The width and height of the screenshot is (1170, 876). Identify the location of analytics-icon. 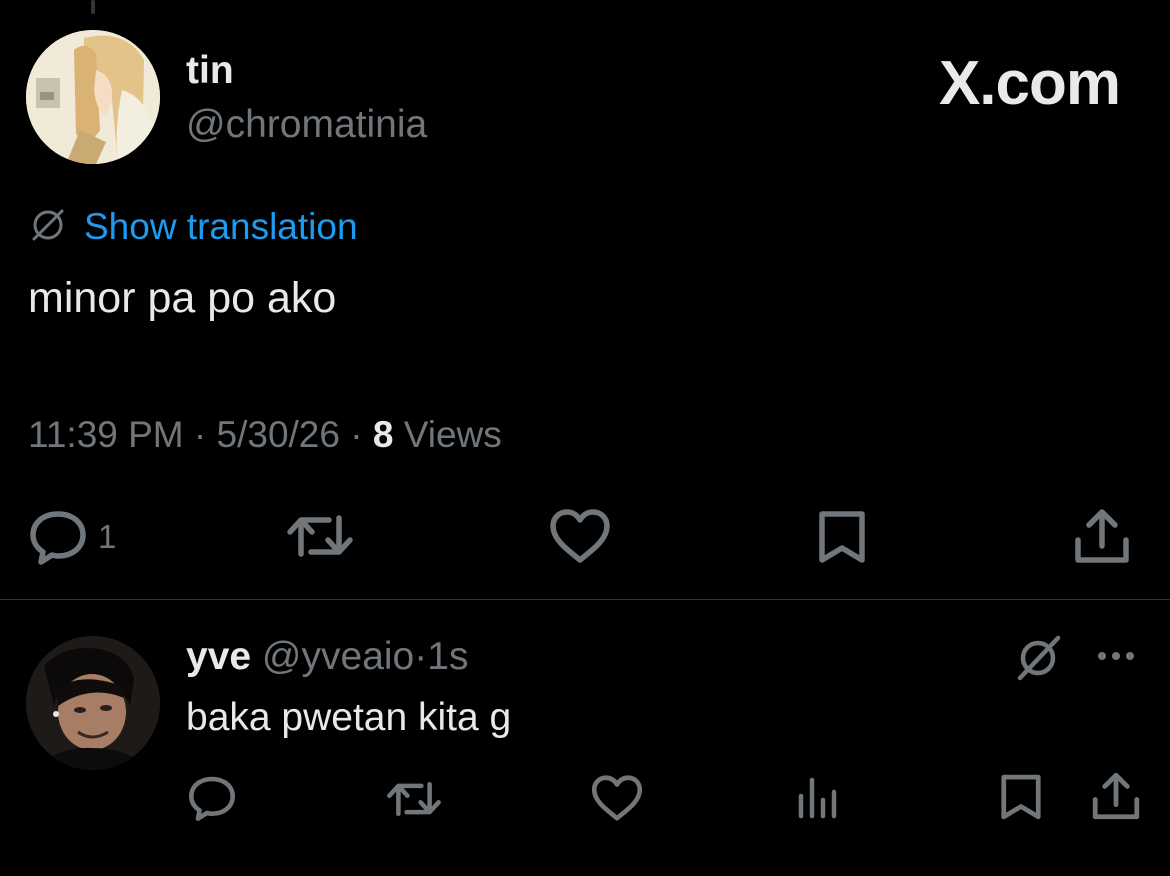
(817, 798).